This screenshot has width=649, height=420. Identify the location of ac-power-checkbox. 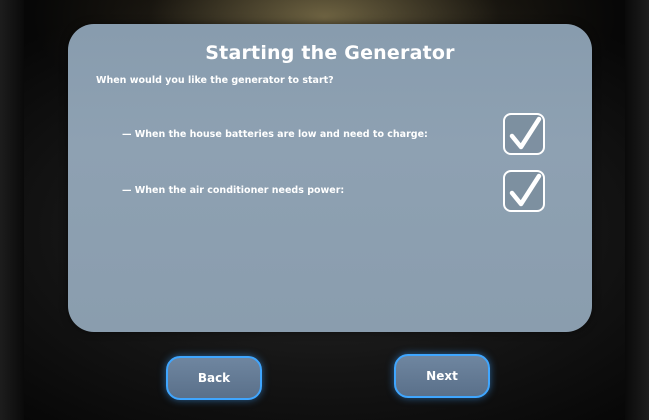
(524, 191).